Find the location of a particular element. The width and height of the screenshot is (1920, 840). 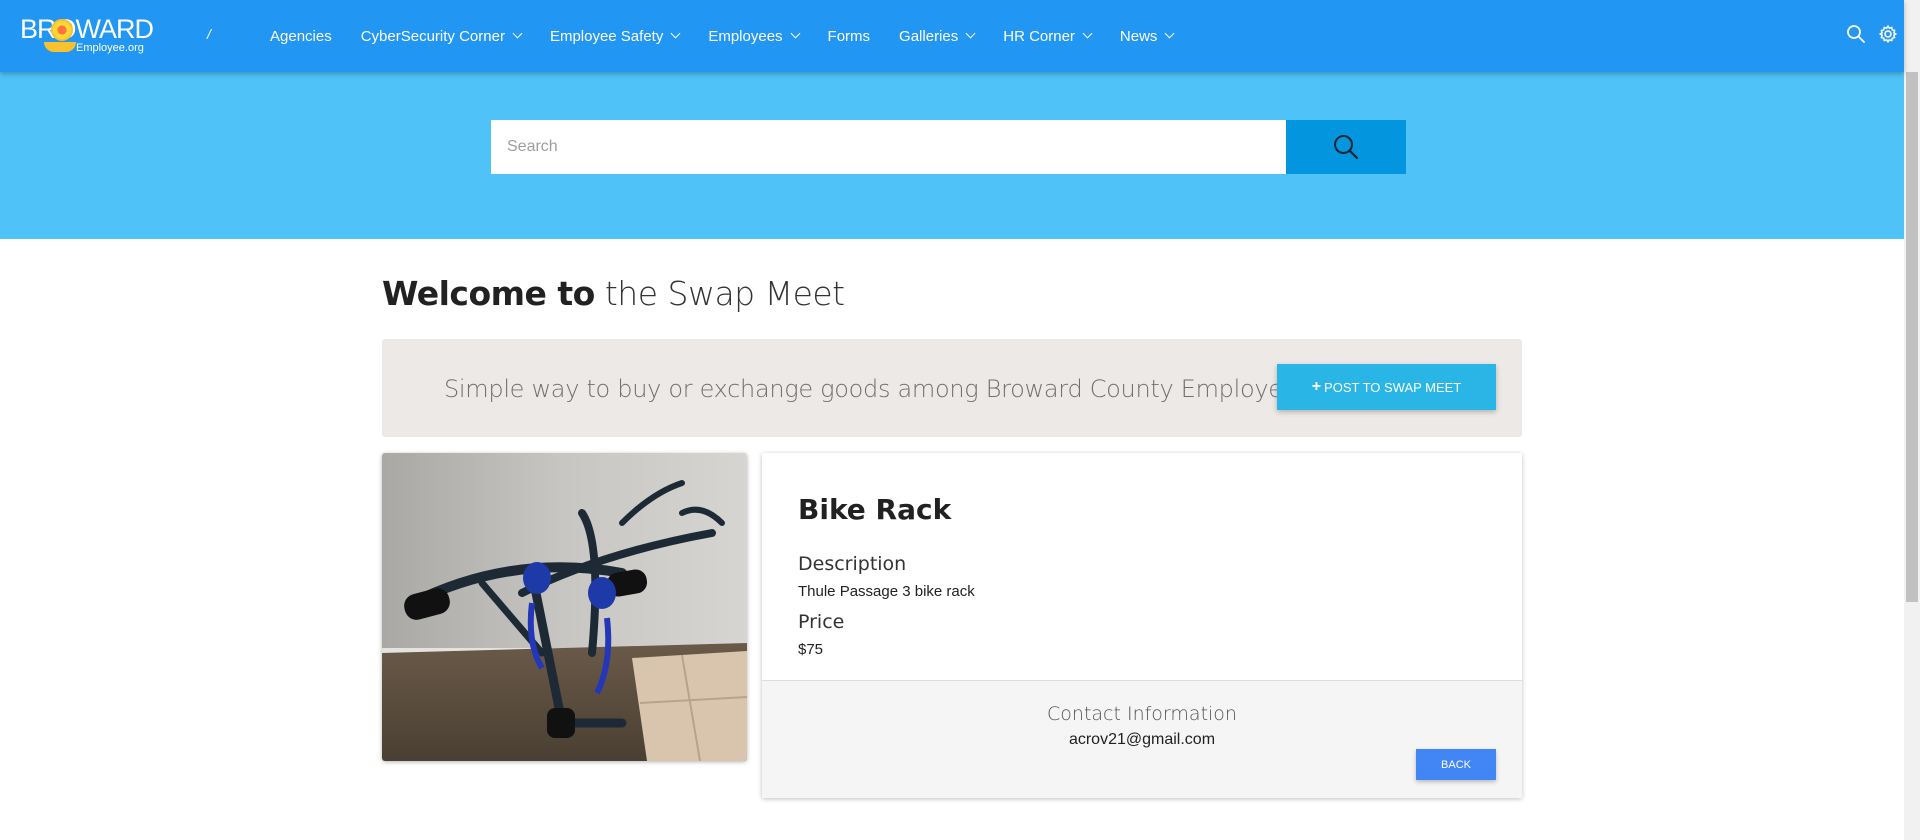

price-value: $75 is located at coordinates (811, 649).